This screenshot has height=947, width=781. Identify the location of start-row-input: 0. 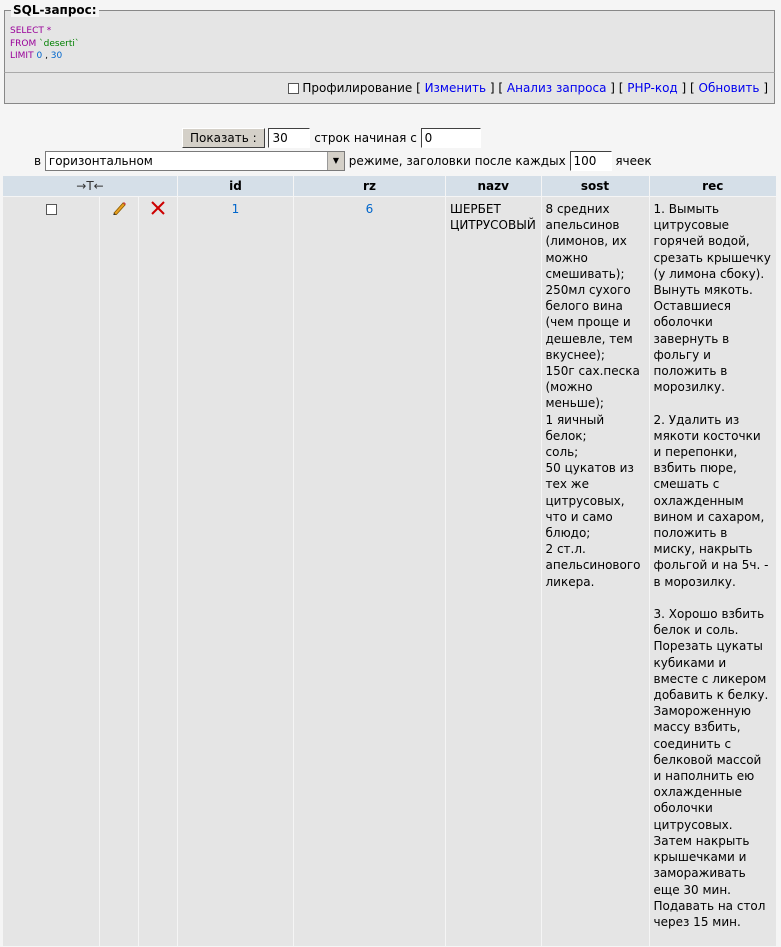
(450, 138).